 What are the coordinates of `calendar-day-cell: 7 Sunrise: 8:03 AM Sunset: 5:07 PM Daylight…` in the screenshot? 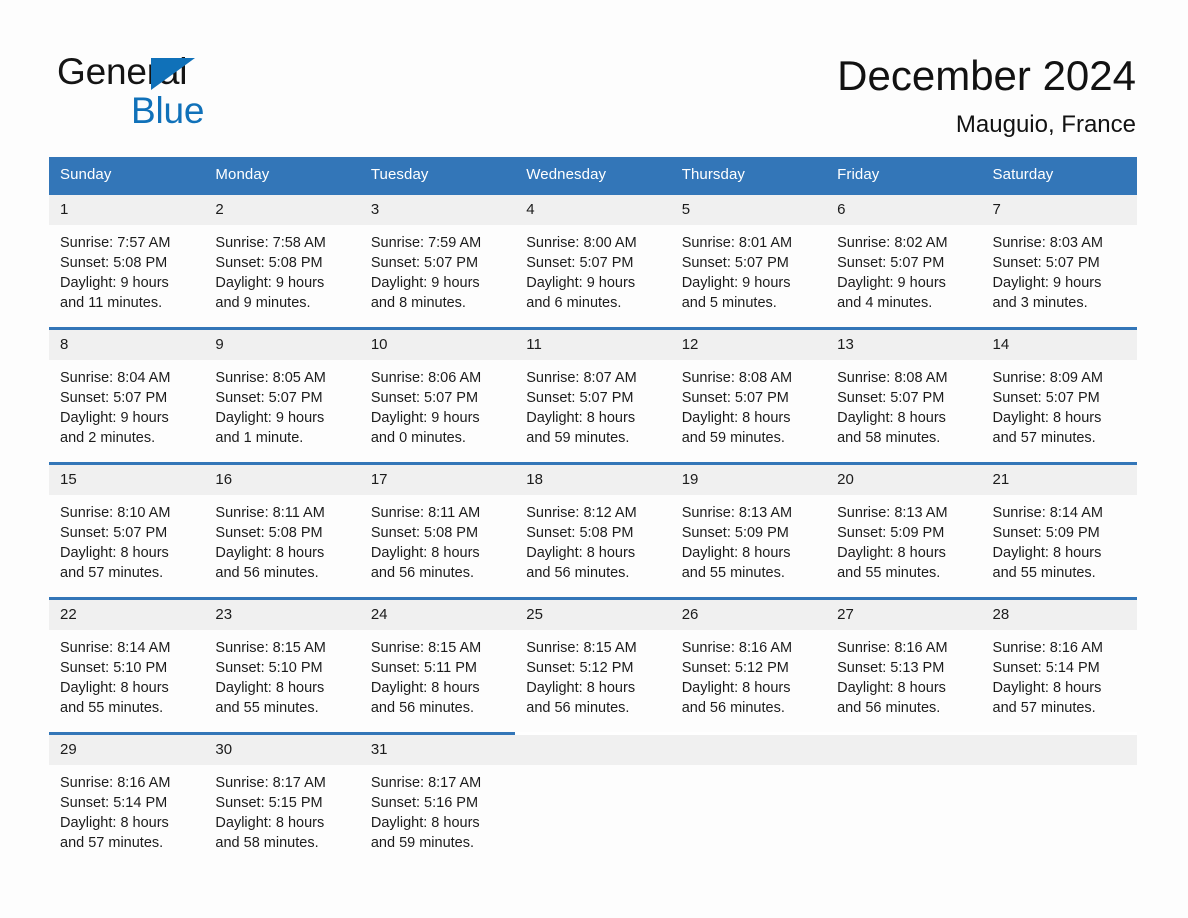 It's located at (1059, 260).